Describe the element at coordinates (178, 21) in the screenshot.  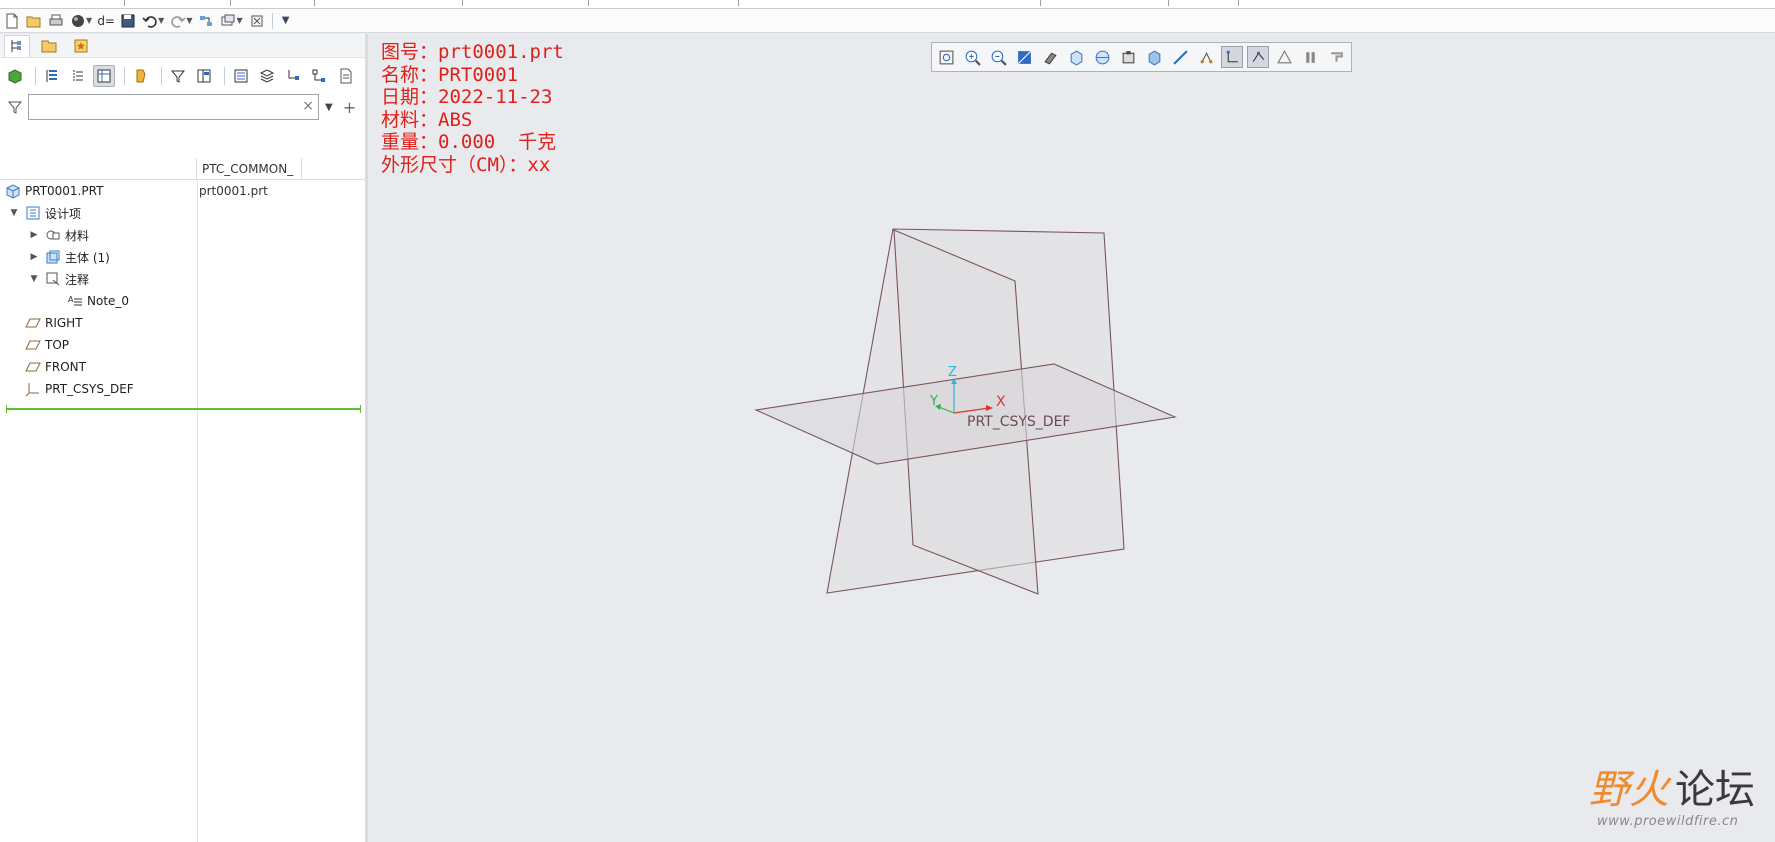
I see `redo-icon` at that location.